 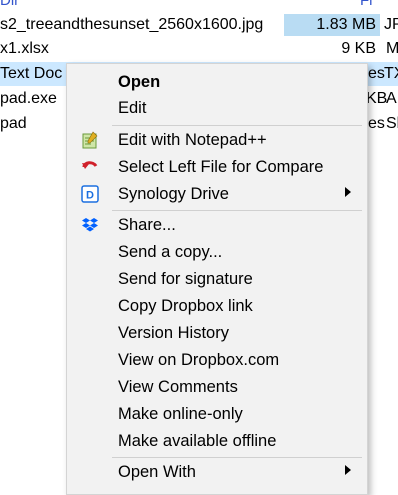 What do you see at coordinates (392, 48) in the screenshot?
I see `file-type: M` at bounding box center [392, 48].